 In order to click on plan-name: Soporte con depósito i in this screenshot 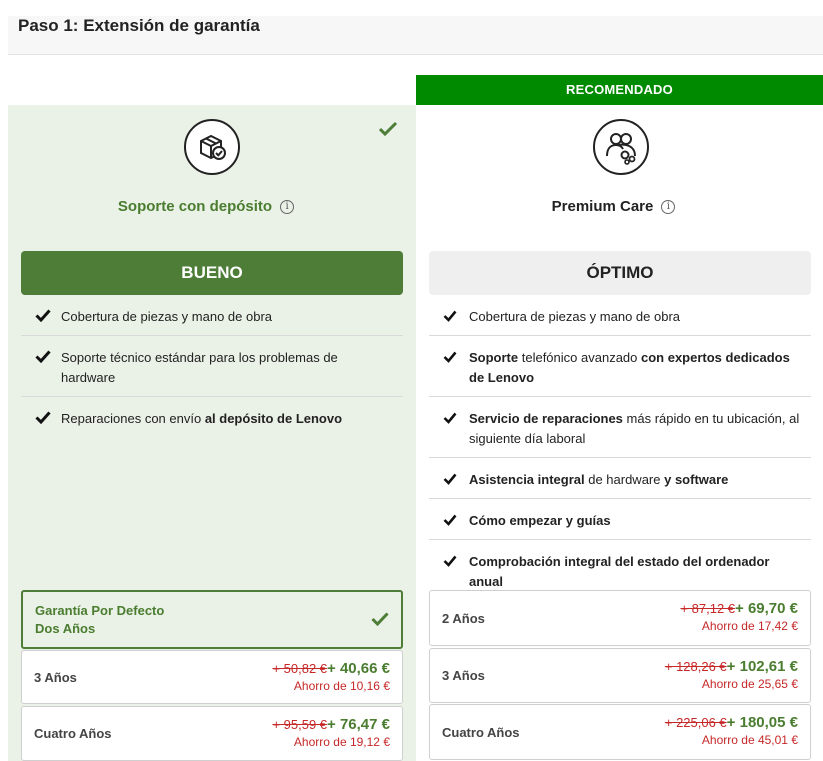, I will do `click(206, 206)`.